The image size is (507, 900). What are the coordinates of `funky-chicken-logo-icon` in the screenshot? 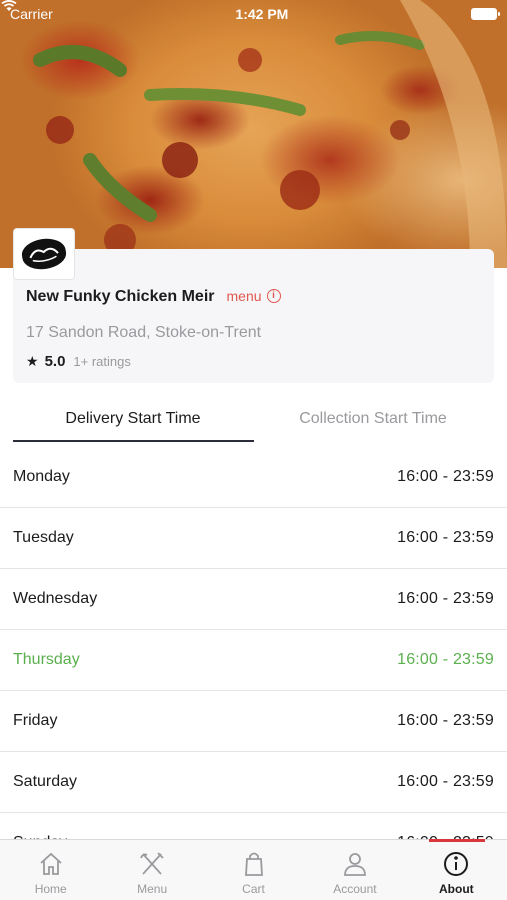 It's located at (44, 254).